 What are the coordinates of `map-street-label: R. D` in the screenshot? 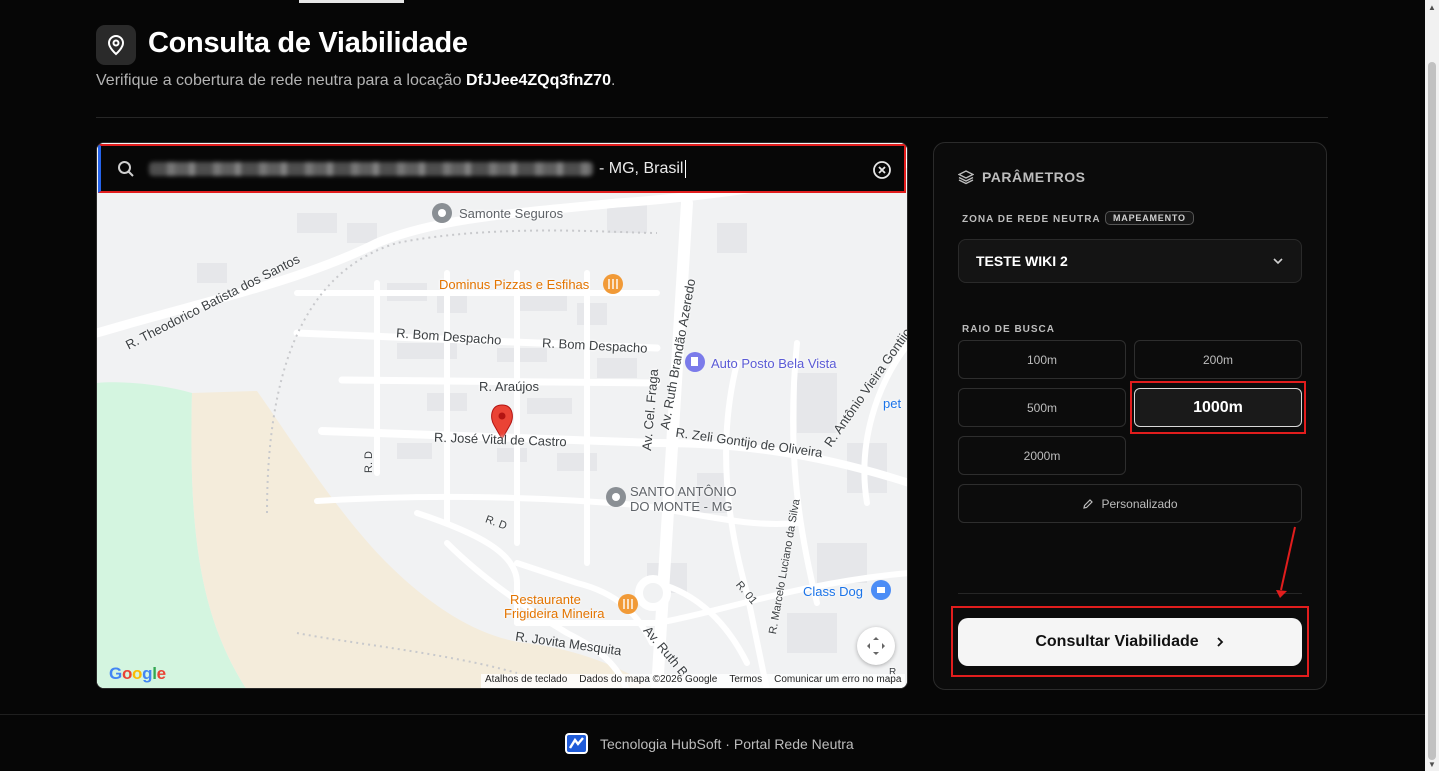 It's located at (369, 462).